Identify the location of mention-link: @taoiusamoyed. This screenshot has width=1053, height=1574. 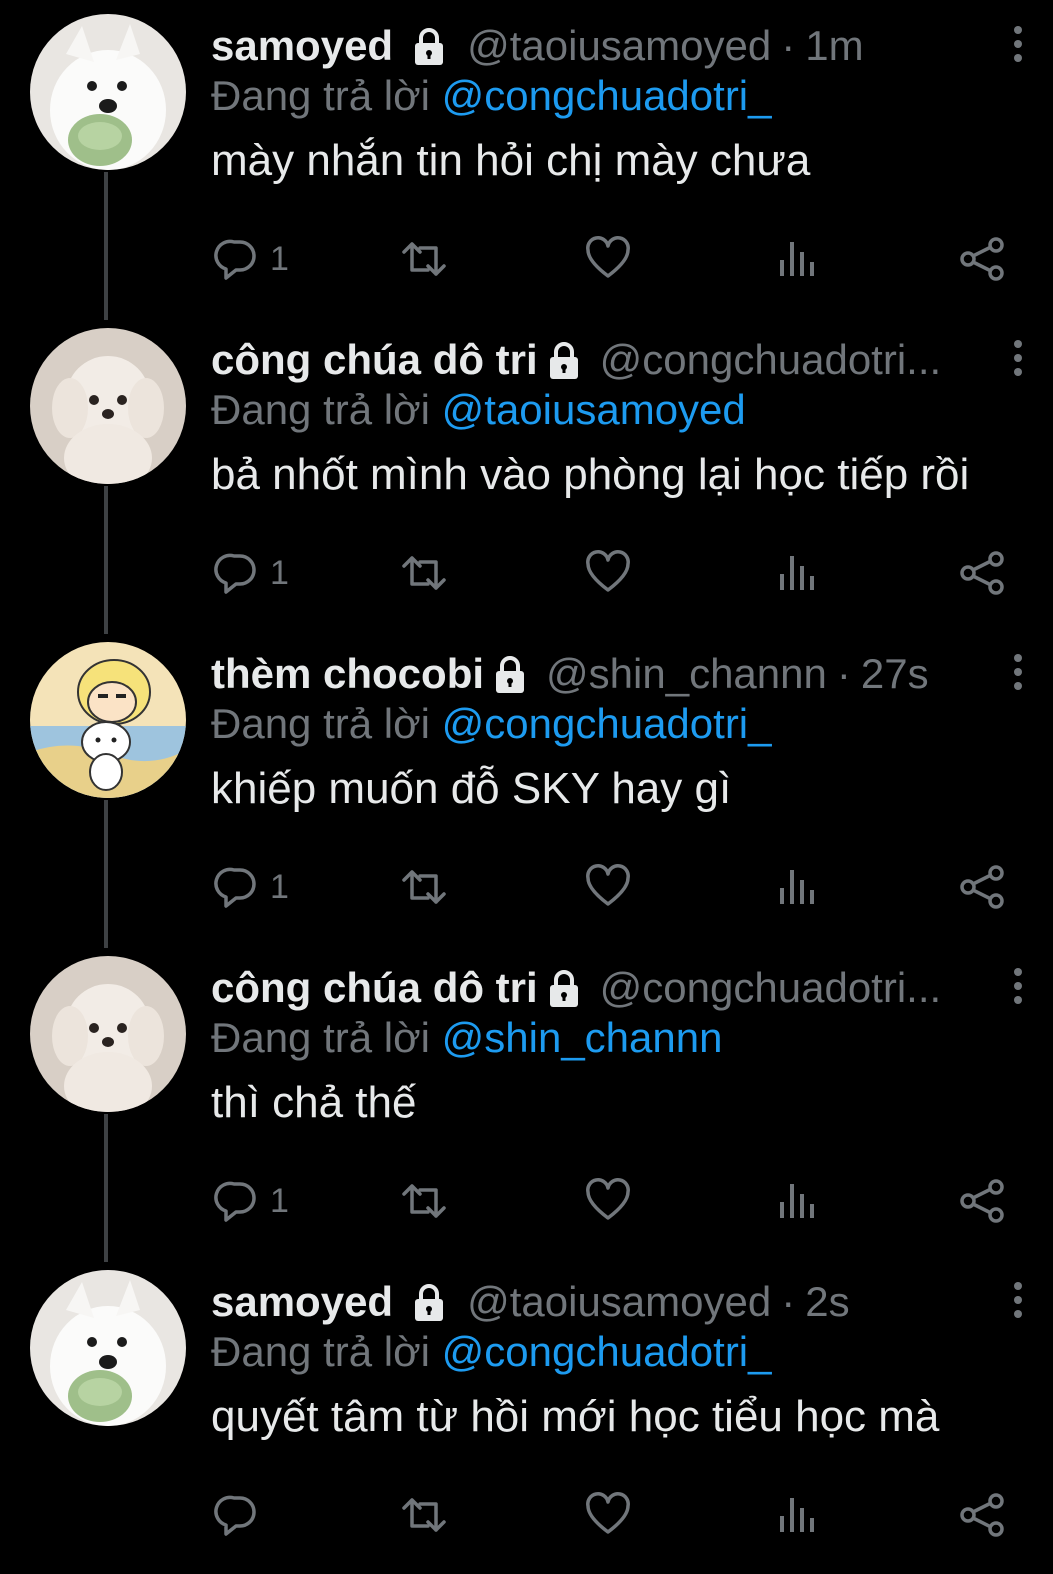
(594, 409).